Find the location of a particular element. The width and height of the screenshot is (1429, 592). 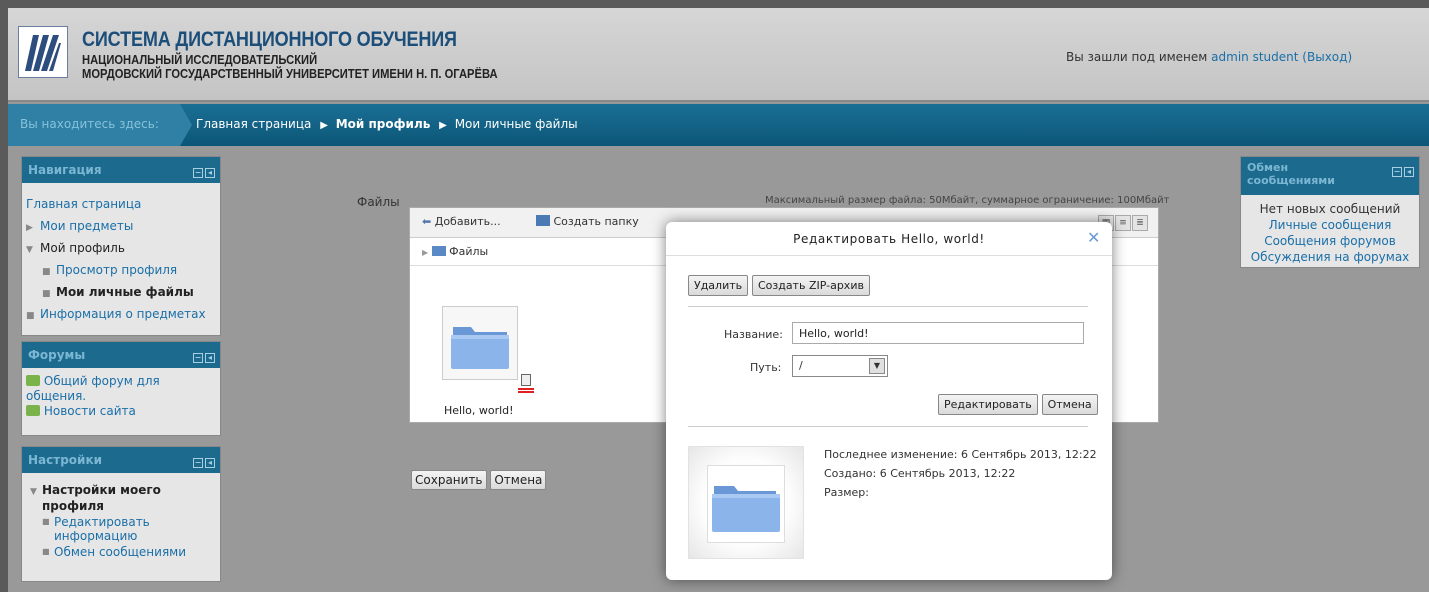

forums-block-title: Форумы is located at coordinates (57, 355).